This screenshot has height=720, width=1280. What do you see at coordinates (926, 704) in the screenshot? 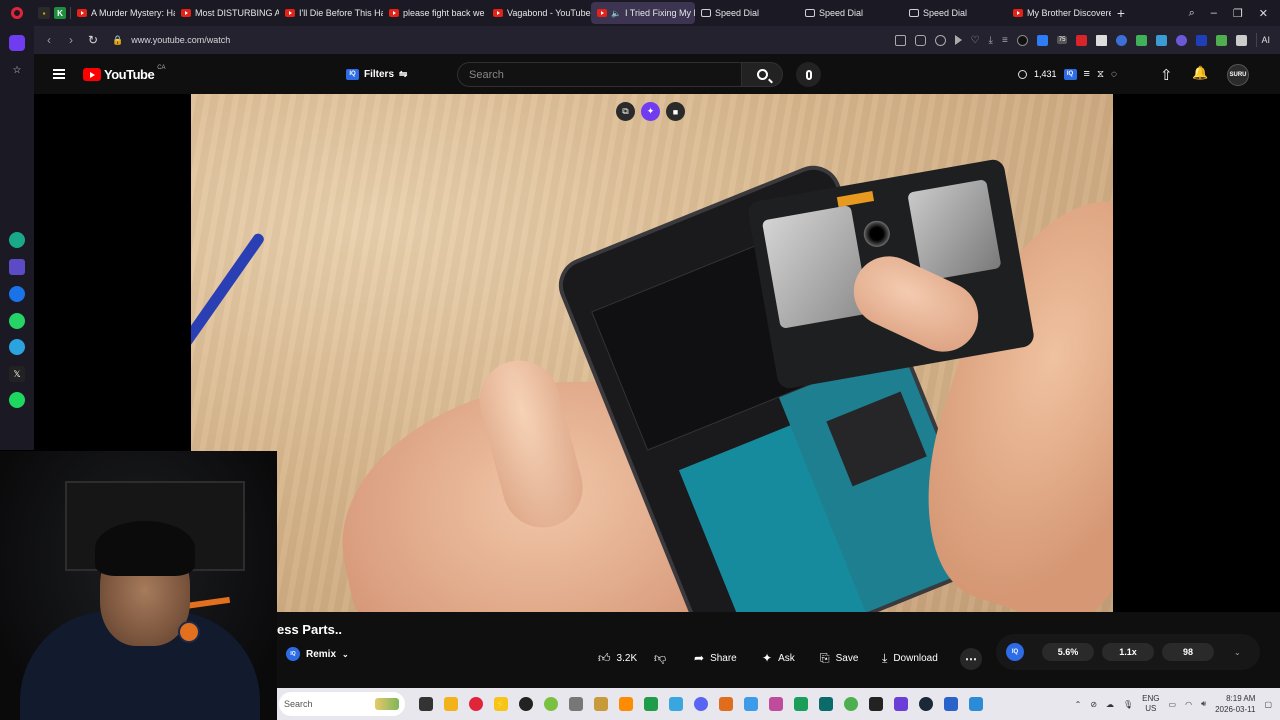
I see `steam-icon` at bounding box center [926, 704].